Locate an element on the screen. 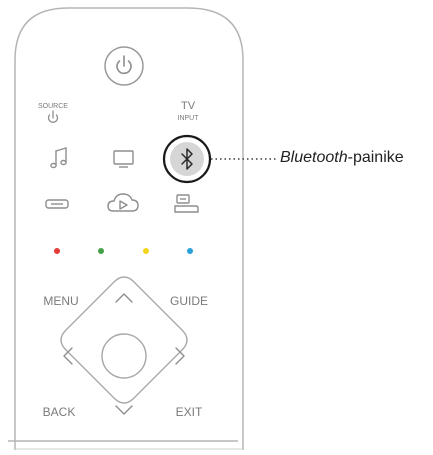  music-note-icon is located at coordinates (58, 158).